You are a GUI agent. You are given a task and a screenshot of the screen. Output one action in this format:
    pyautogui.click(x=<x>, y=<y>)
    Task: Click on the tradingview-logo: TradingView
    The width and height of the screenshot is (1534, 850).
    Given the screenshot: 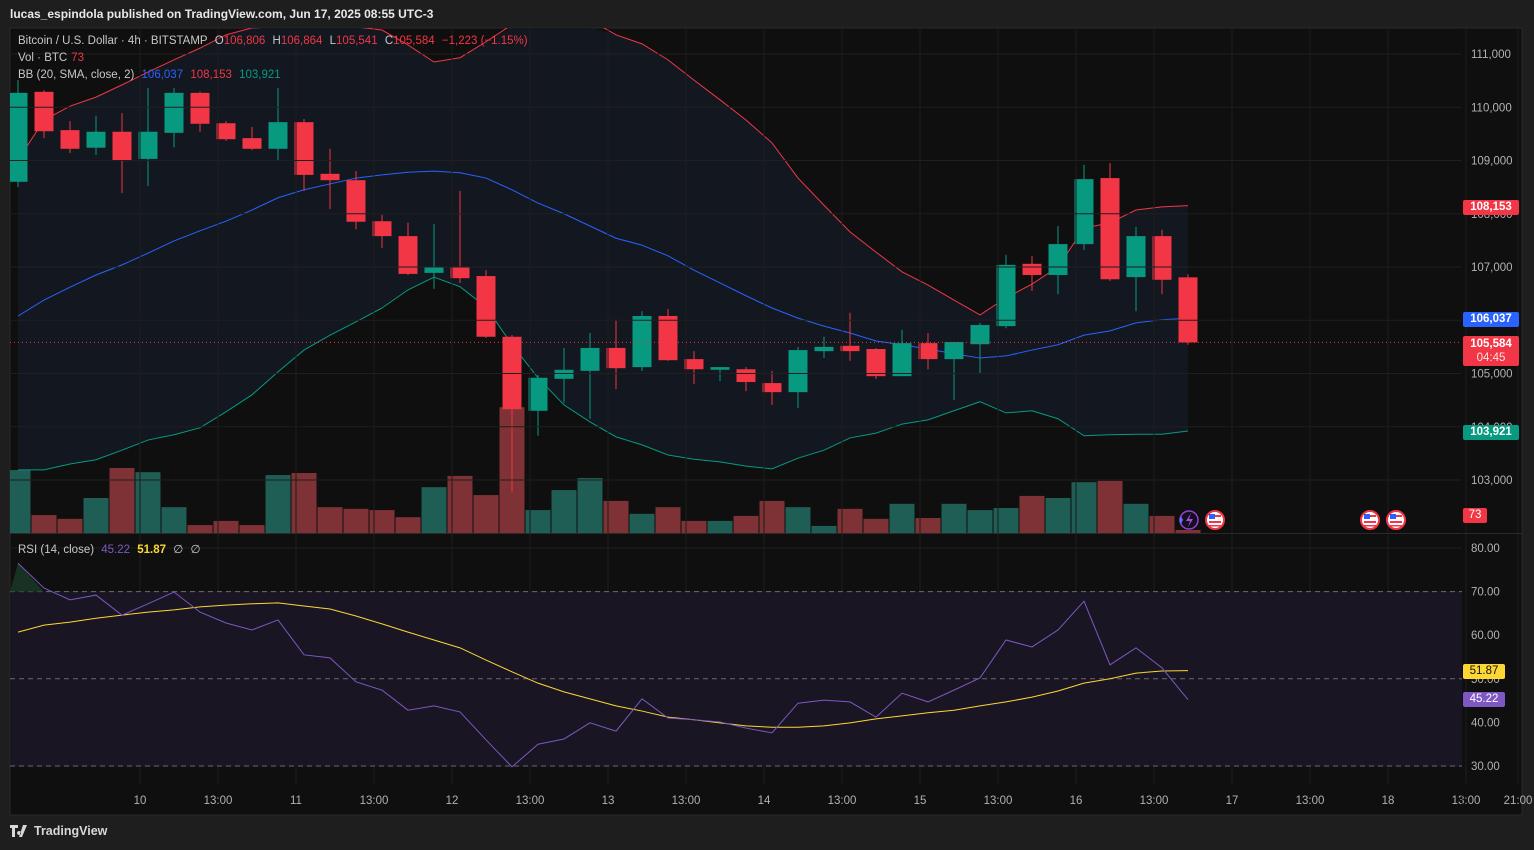 What is the action you would take?
    pyautogui.click(x=58, y=831)
    